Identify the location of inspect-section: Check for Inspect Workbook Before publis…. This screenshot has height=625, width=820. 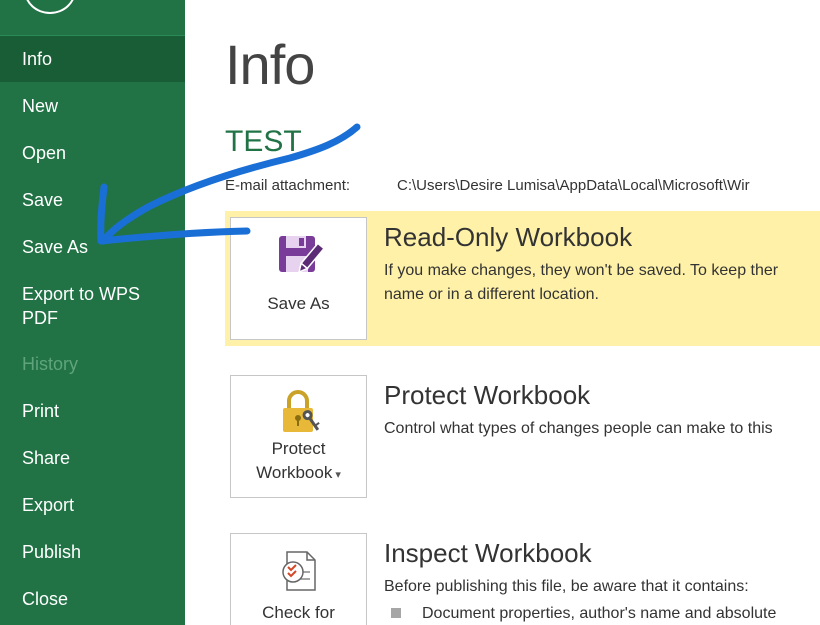
(522, 576).